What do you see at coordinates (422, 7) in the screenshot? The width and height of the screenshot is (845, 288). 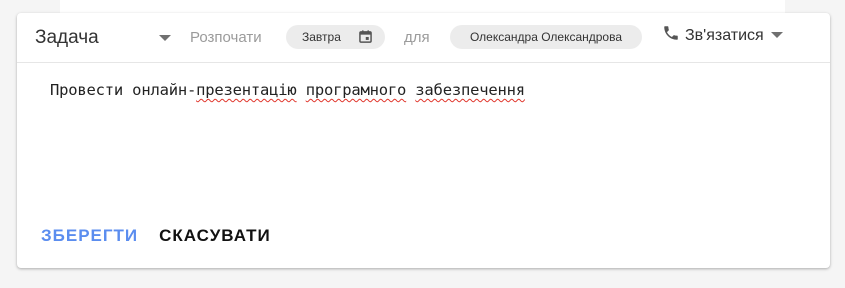 I see `background-strip` at bounding box center [422, 7].